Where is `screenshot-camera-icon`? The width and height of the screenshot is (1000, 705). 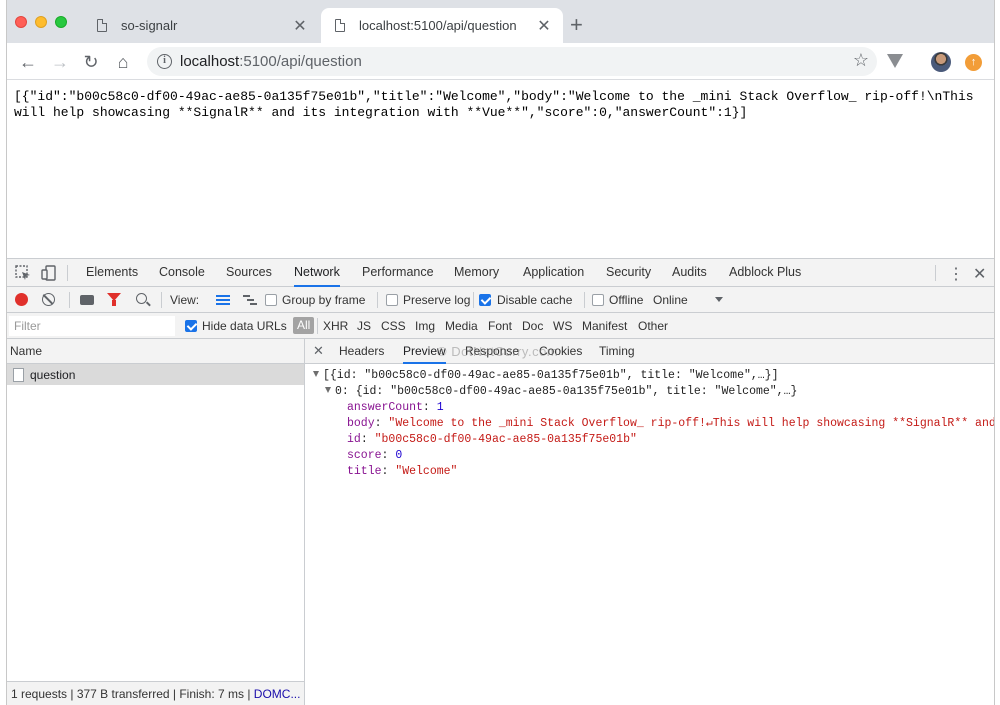
screenshot-camera-icon is located at coordinates (87, 300).